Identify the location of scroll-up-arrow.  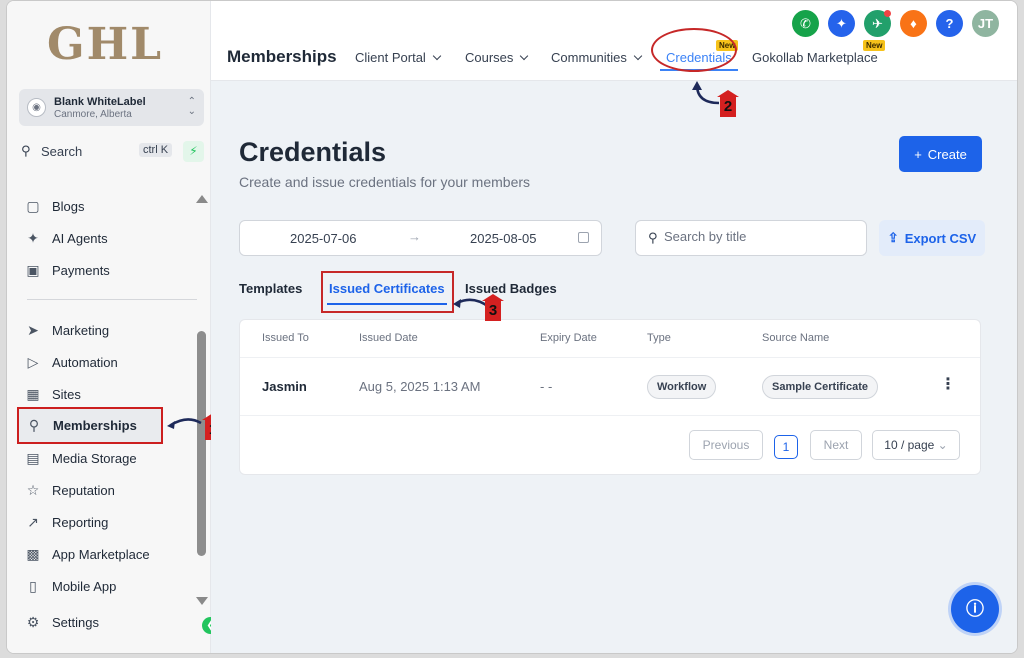
(202, 199).